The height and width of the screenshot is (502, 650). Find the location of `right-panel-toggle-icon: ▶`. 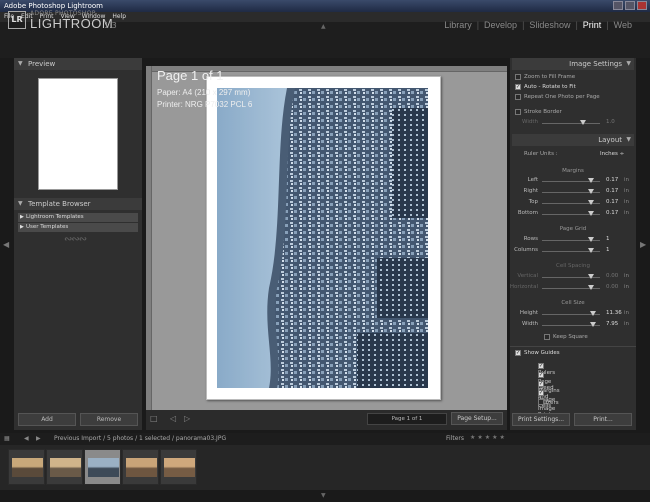

right-panel-toggle-icon: ▶ is located at coordinates (643, 244).